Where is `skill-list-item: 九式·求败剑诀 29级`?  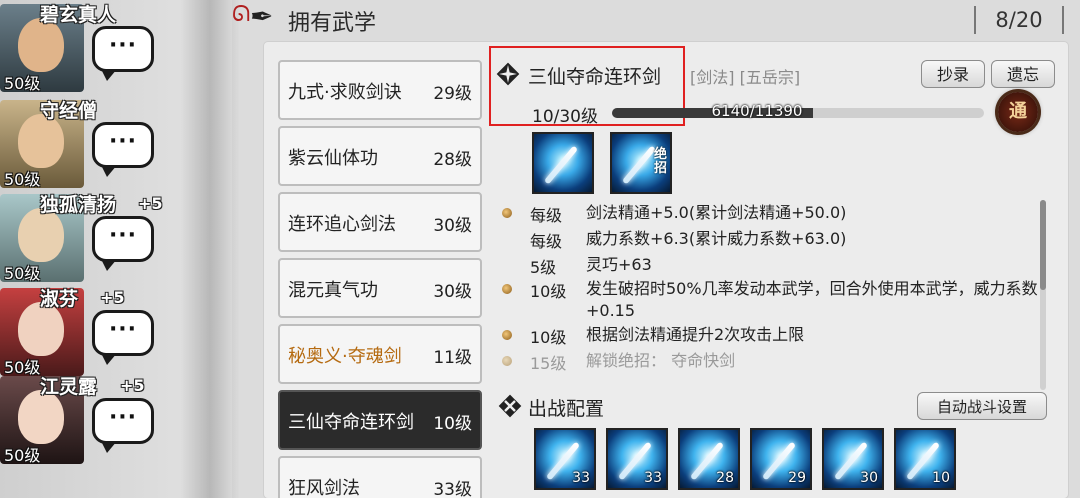 skill-list-item: 九式·求败剑诀 29级 is located at coordinates (380, 90).